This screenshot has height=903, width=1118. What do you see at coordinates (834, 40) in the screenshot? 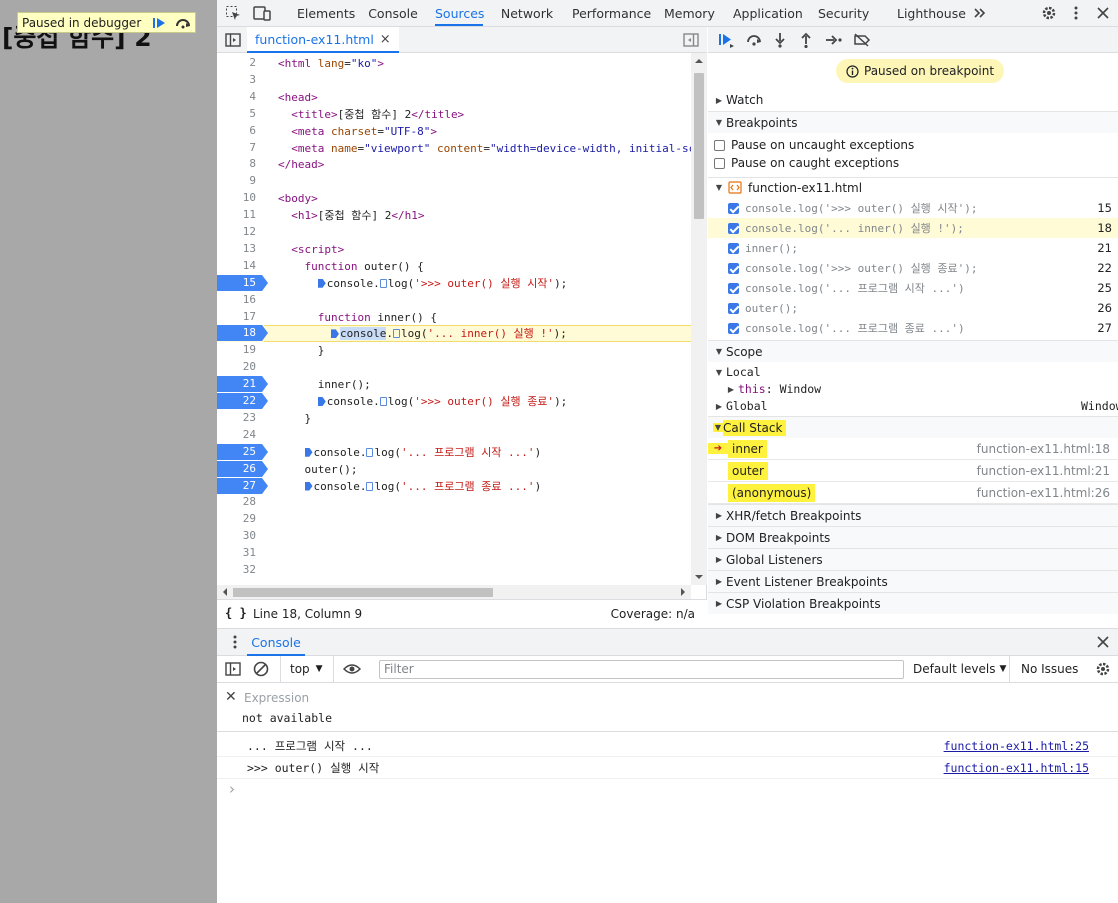
I see `step-icon` at bounding box center [834, 40].